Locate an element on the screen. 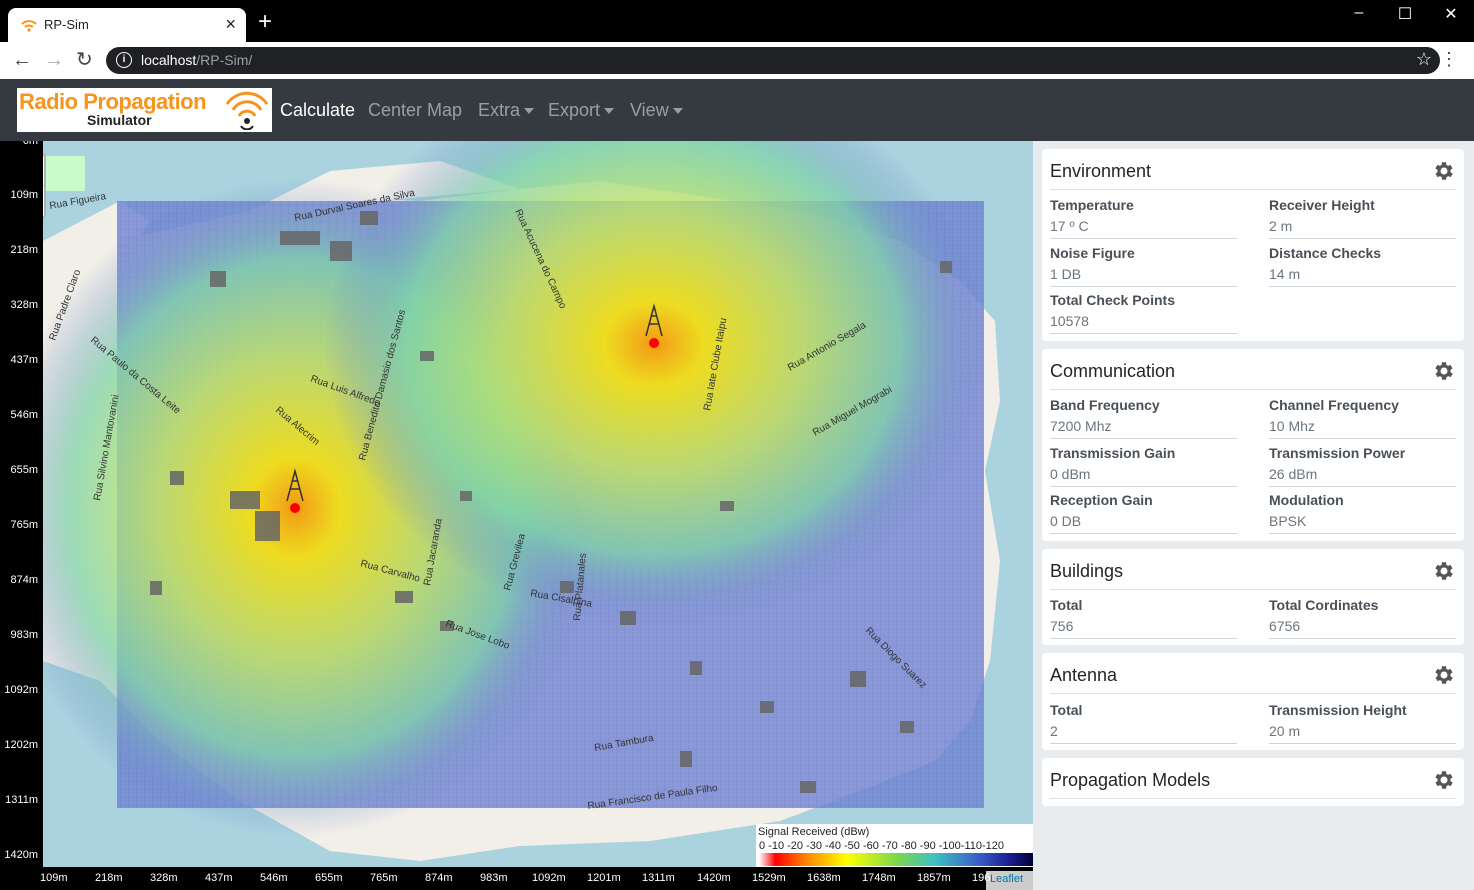 Image resolution: width=1474 pixels, height=890 pixels. card-title: Buildings is located at coordinates (1087, 571).